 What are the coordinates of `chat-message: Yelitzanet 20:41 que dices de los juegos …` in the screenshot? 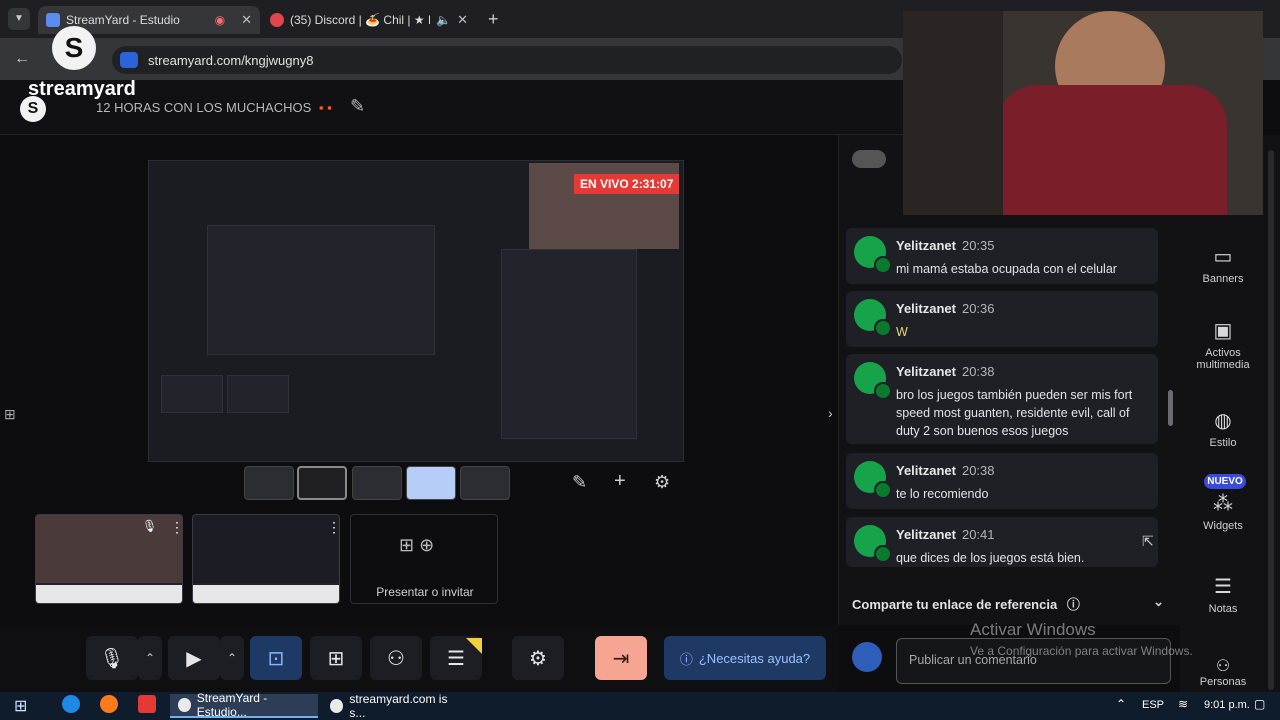 It's located at (1002, 542).